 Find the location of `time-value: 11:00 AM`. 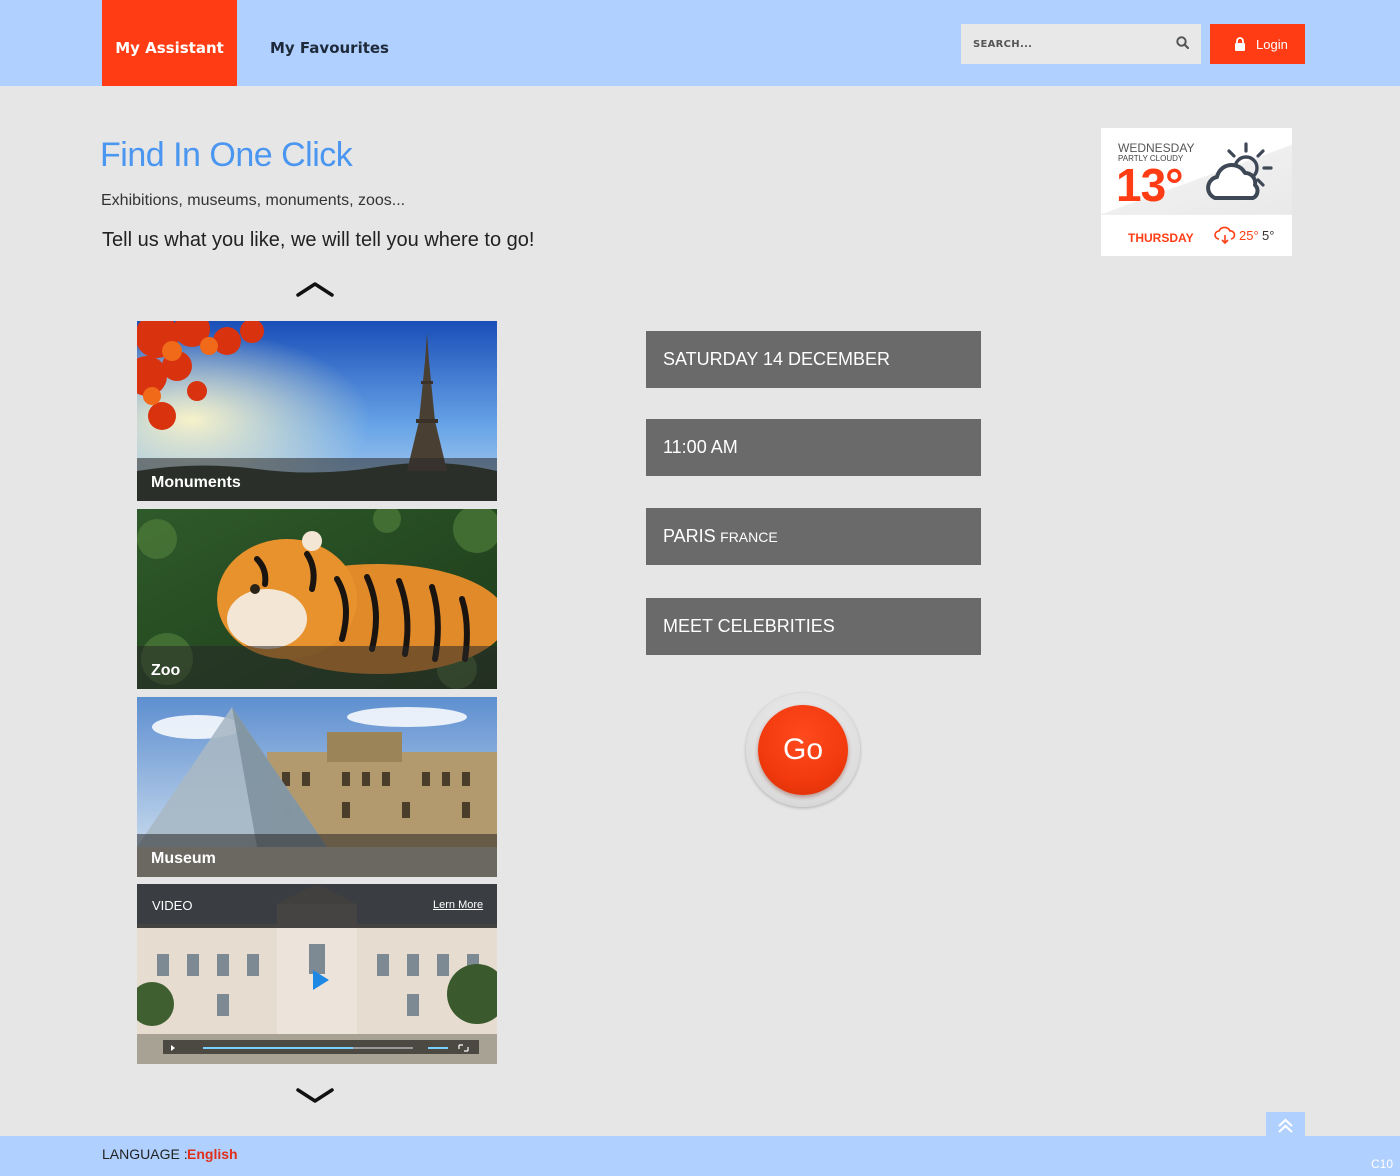

time-value: 11:00 AM is located at coordinates (700, 447).